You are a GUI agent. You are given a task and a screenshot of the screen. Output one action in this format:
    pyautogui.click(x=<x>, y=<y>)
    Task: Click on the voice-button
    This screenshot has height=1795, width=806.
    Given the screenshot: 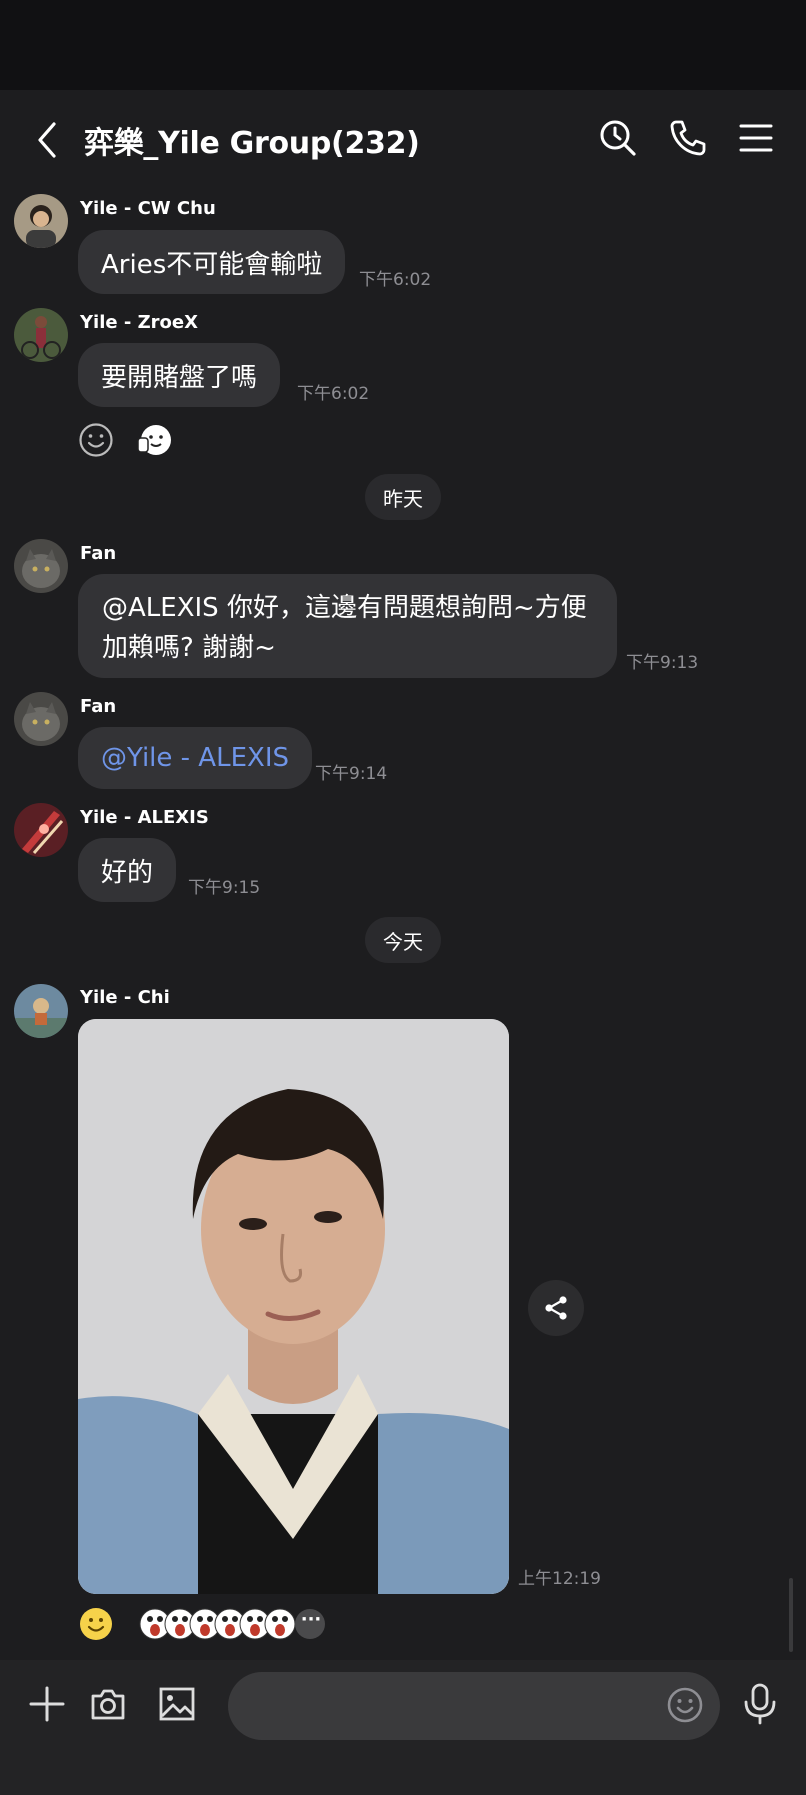 What is the action you would take?
    pyautogui.click(x=760, y=1706)
    